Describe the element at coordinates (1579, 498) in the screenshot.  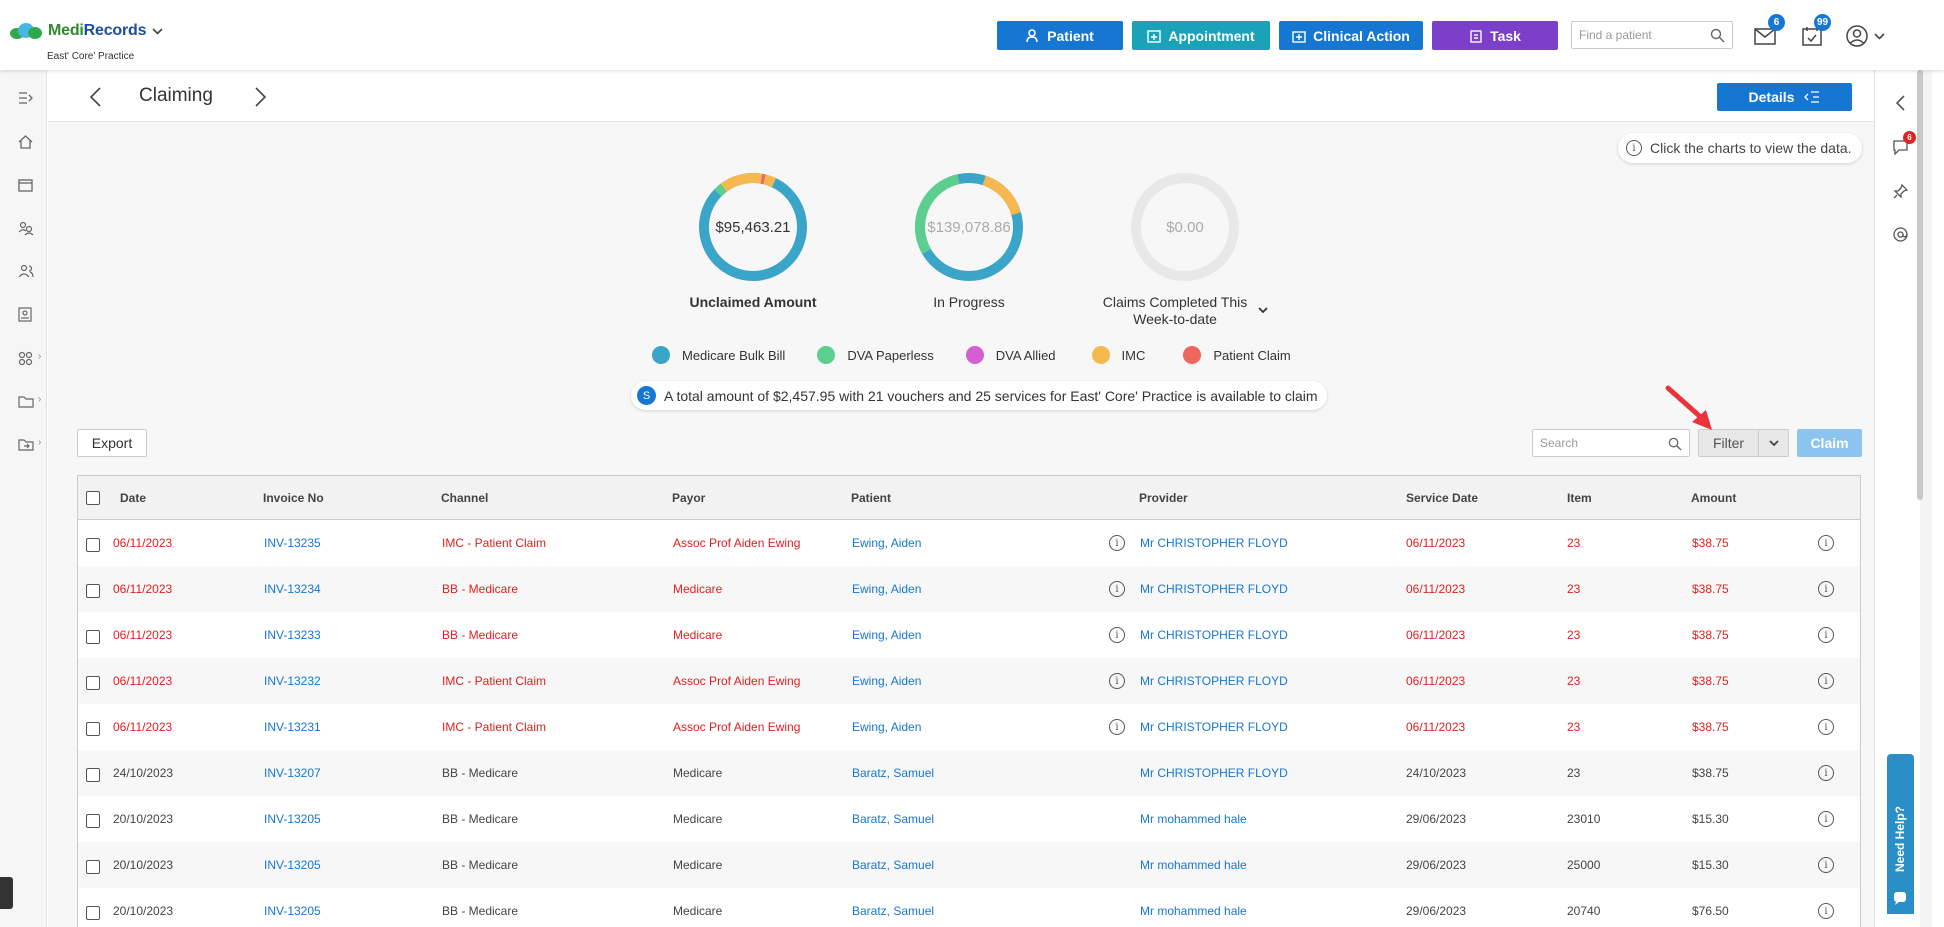
I see `column-header-item: Item` at that location.